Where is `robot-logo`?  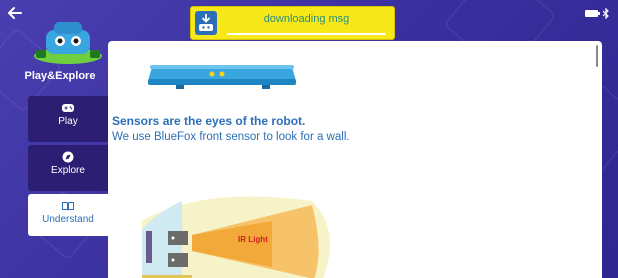 robot-logo is located at coordinates (68, 43).